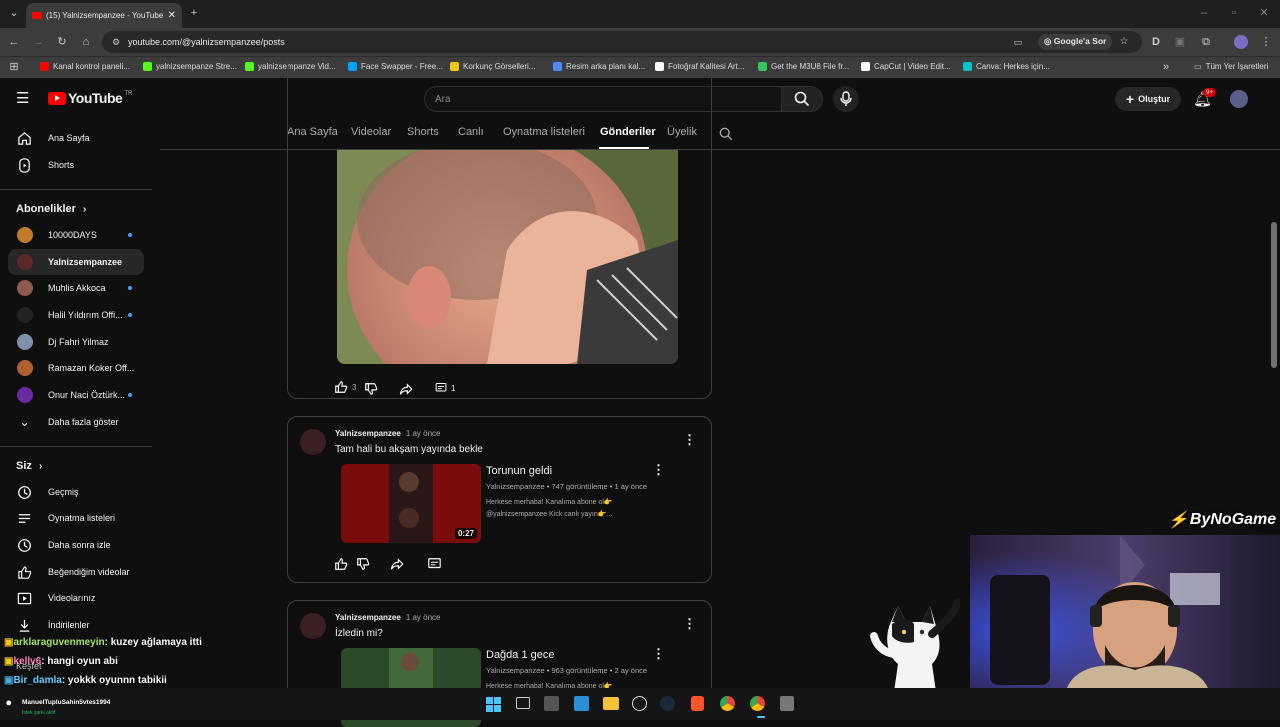 This screenshot has height=727, width=1280. What do you see at coordinates (1124, 42) in the screenshot?
I see `bookmark-star-icon: ☆` at bounding box center [1124, 42].